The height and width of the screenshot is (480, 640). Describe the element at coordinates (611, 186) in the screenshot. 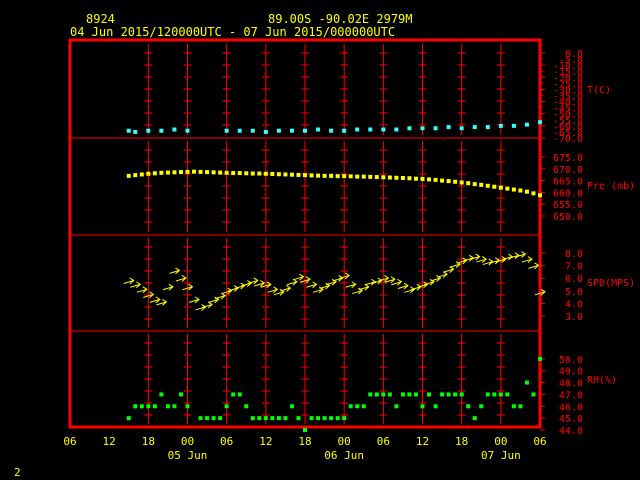

I see `panel-name: Pre (mb)` at that location.